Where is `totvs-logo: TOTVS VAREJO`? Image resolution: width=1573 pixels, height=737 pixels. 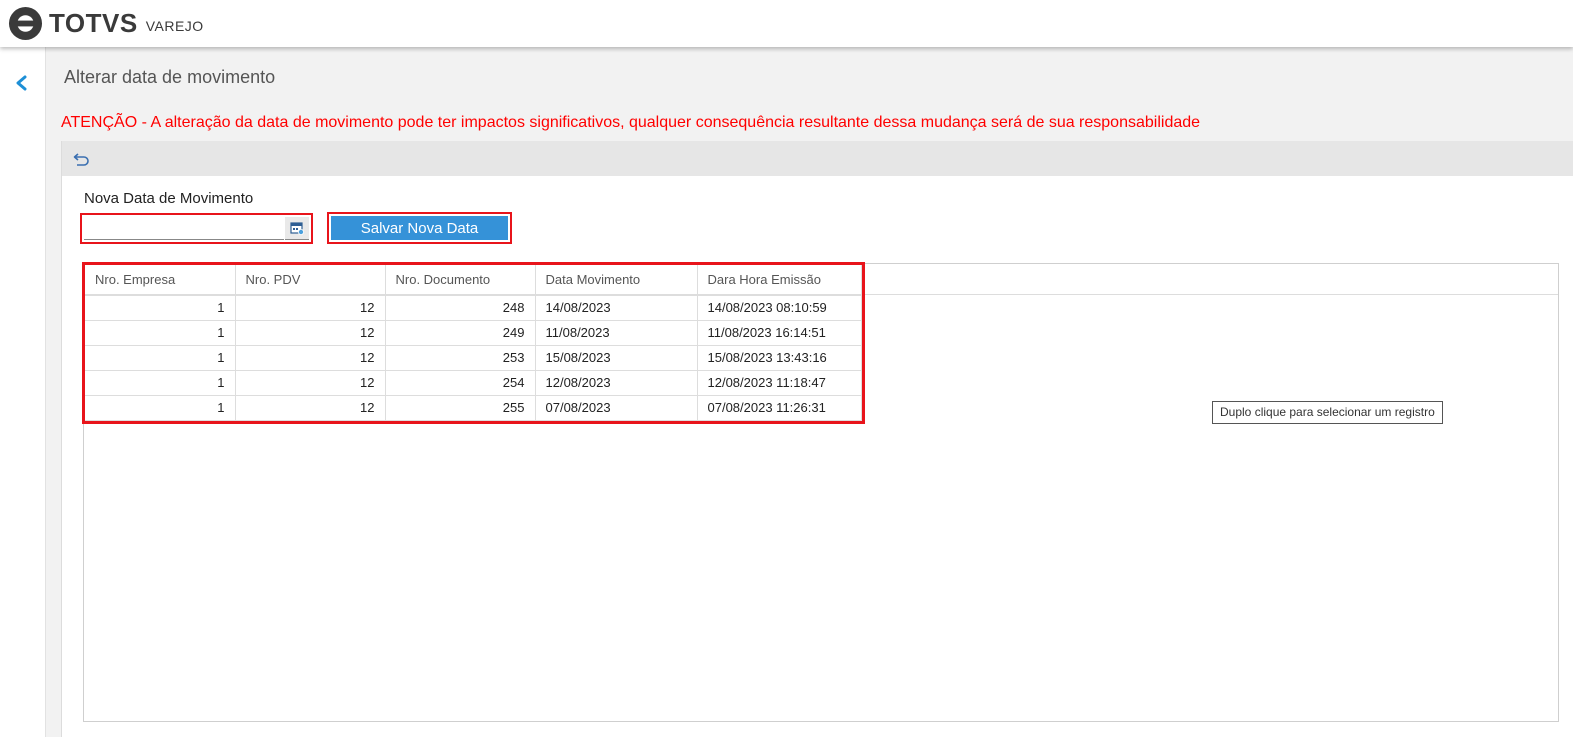 totvs-logo: TOTVS VAREJO is located at coordinates (106, 23).